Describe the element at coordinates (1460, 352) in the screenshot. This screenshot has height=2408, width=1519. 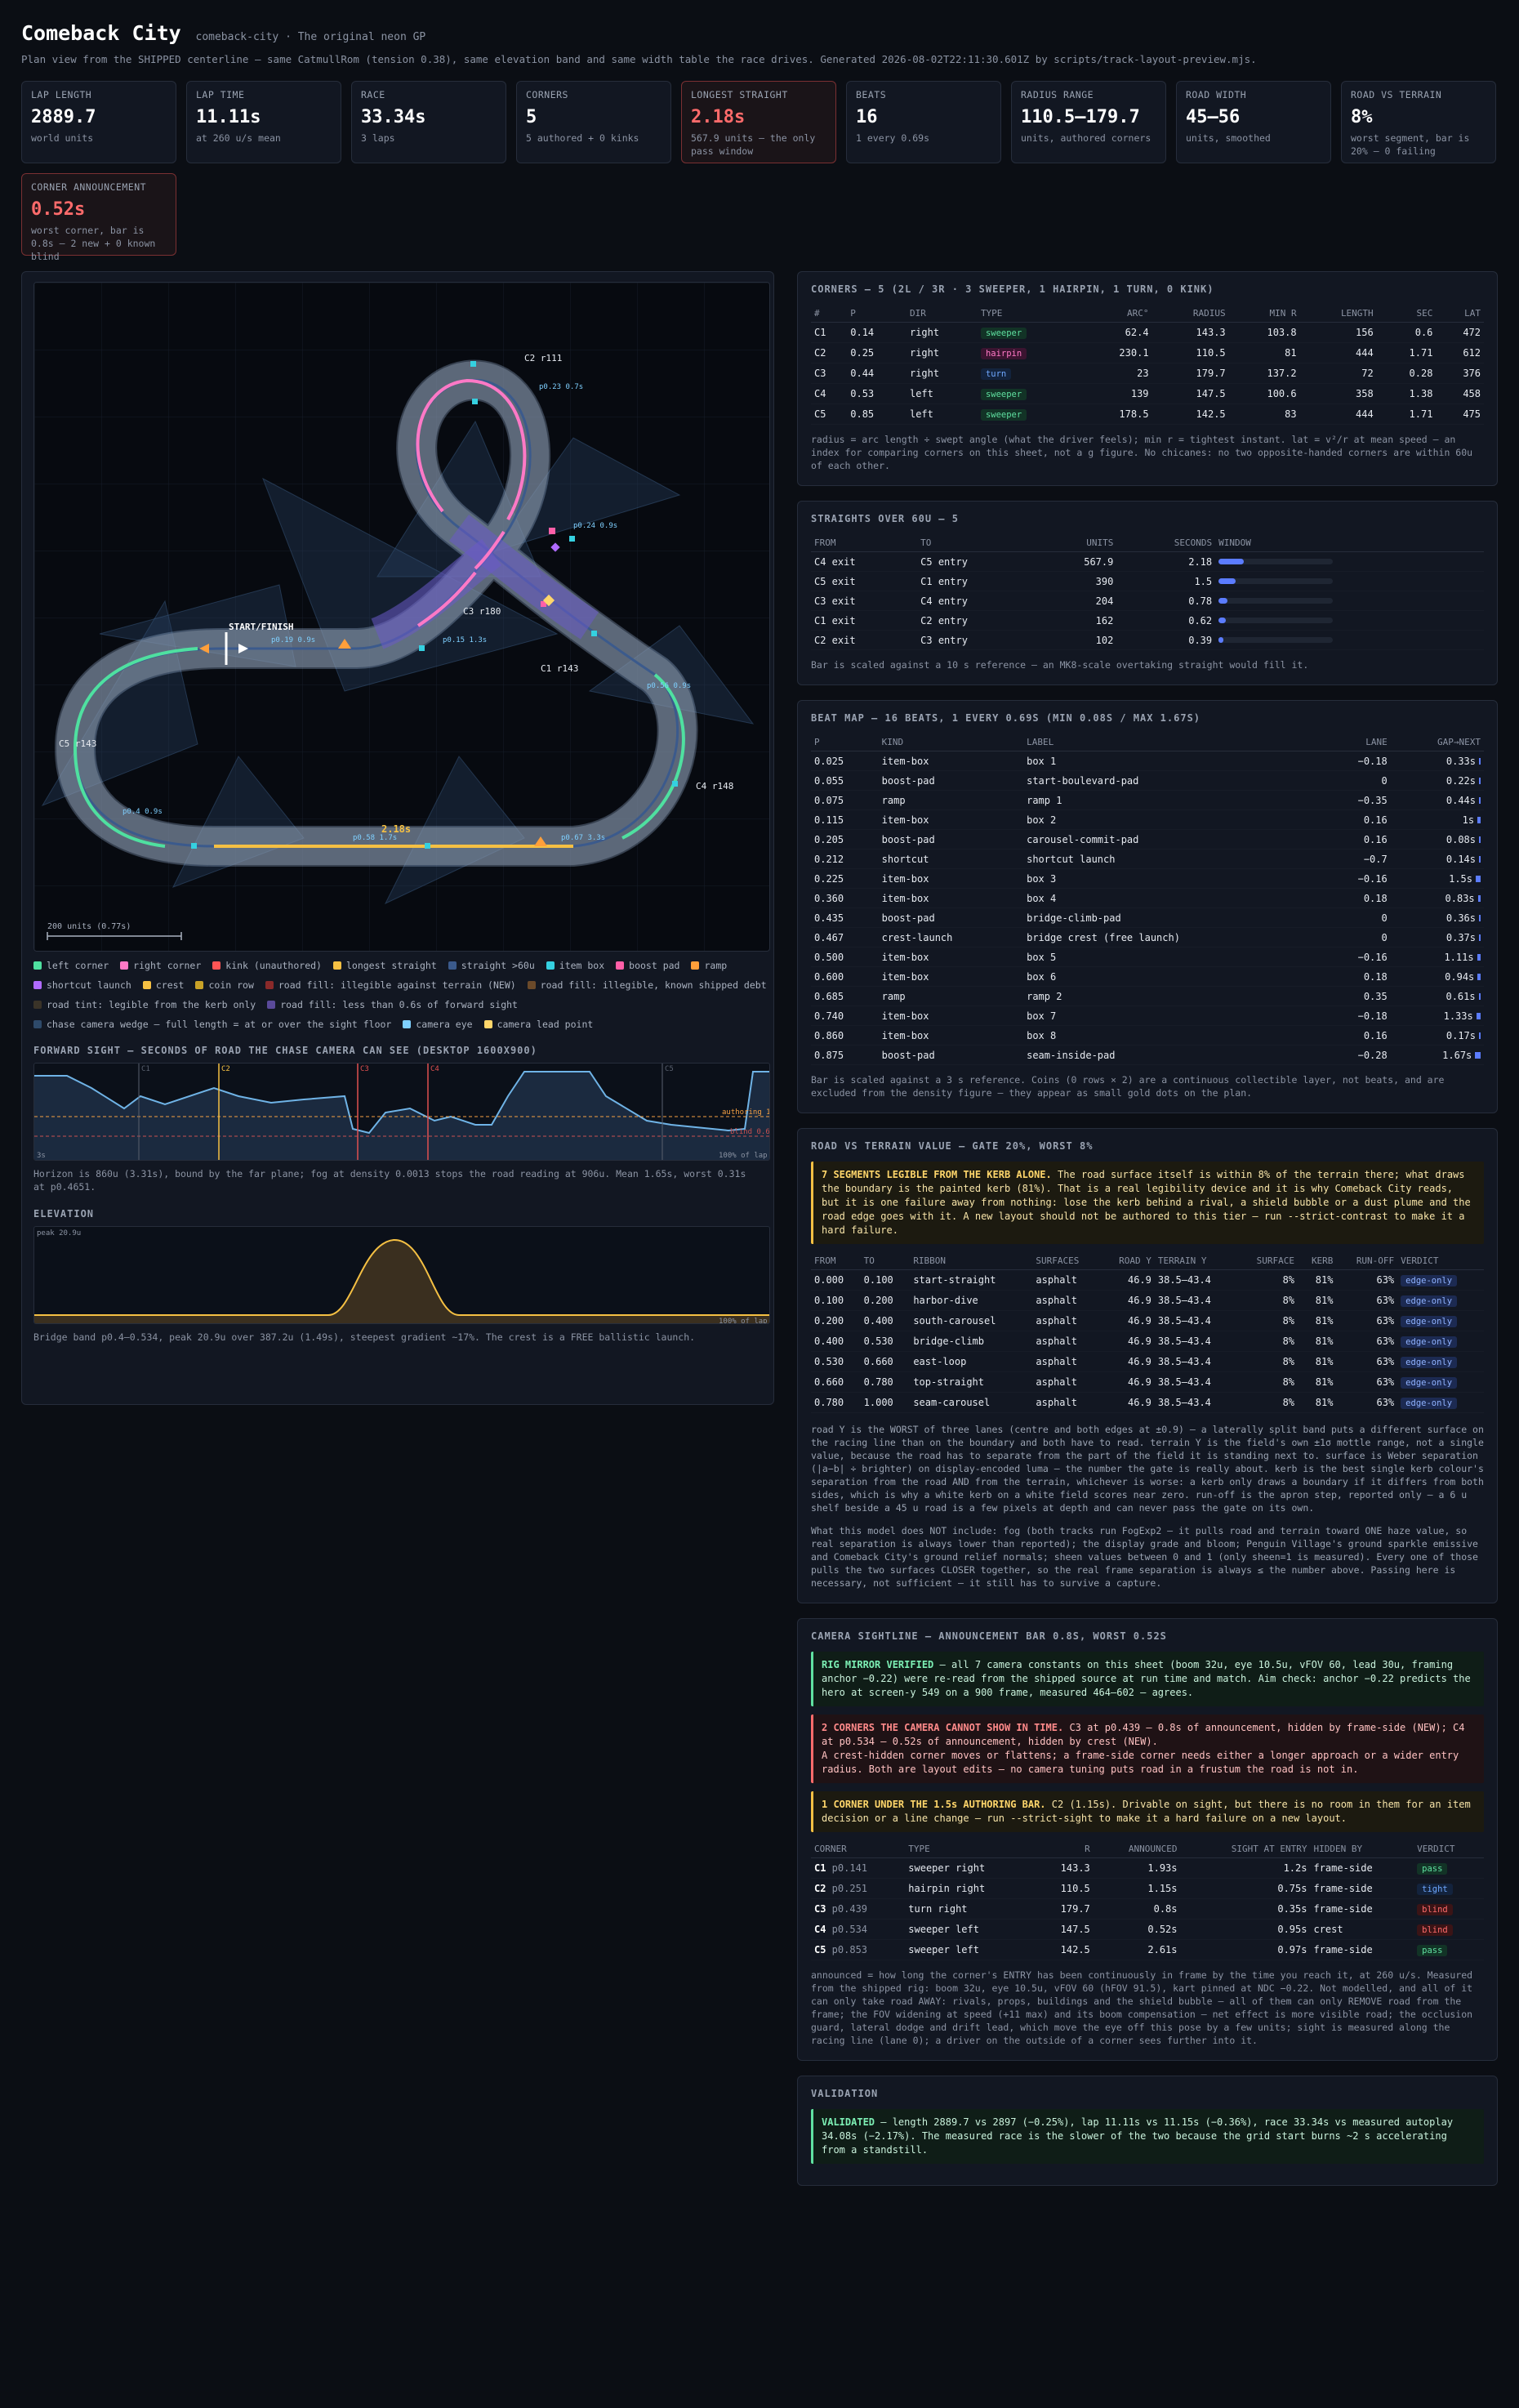
I see `table-cell: 612` at that location.